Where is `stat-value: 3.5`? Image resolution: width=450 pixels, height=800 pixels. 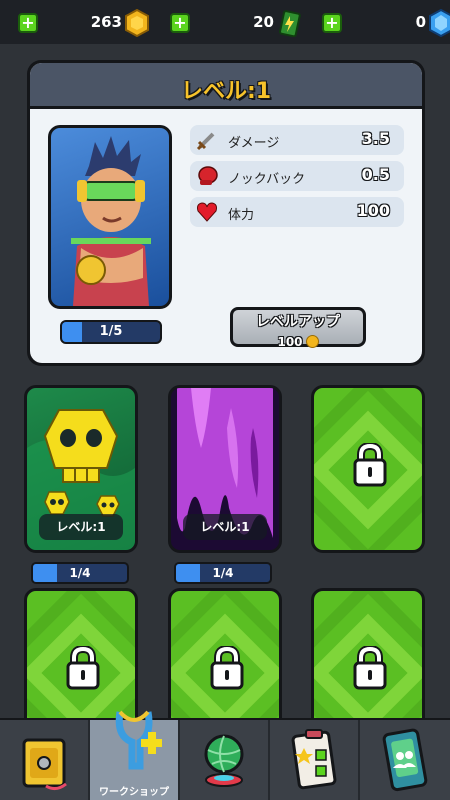 stat-value: 3.5 is located at coordinates (375, 138).